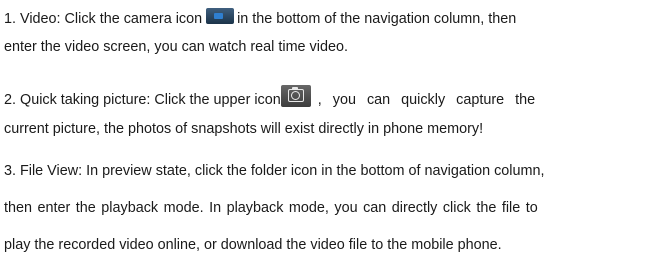 The width and height of the screenshot is (653, 265). I want to click on snapshot-camera-icon, so click(295, 96).